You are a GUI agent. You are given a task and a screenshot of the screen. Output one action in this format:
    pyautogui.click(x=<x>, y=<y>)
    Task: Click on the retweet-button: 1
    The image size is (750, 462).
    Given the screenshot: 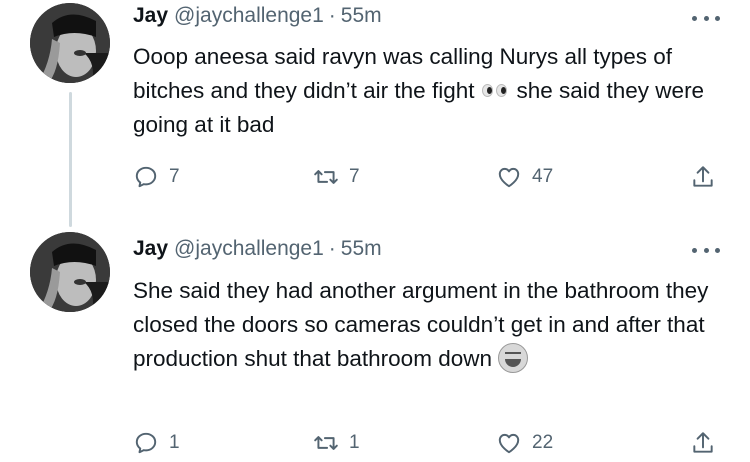 What is the action you would take?
    pyautogui.click(x=336, y=443)
    